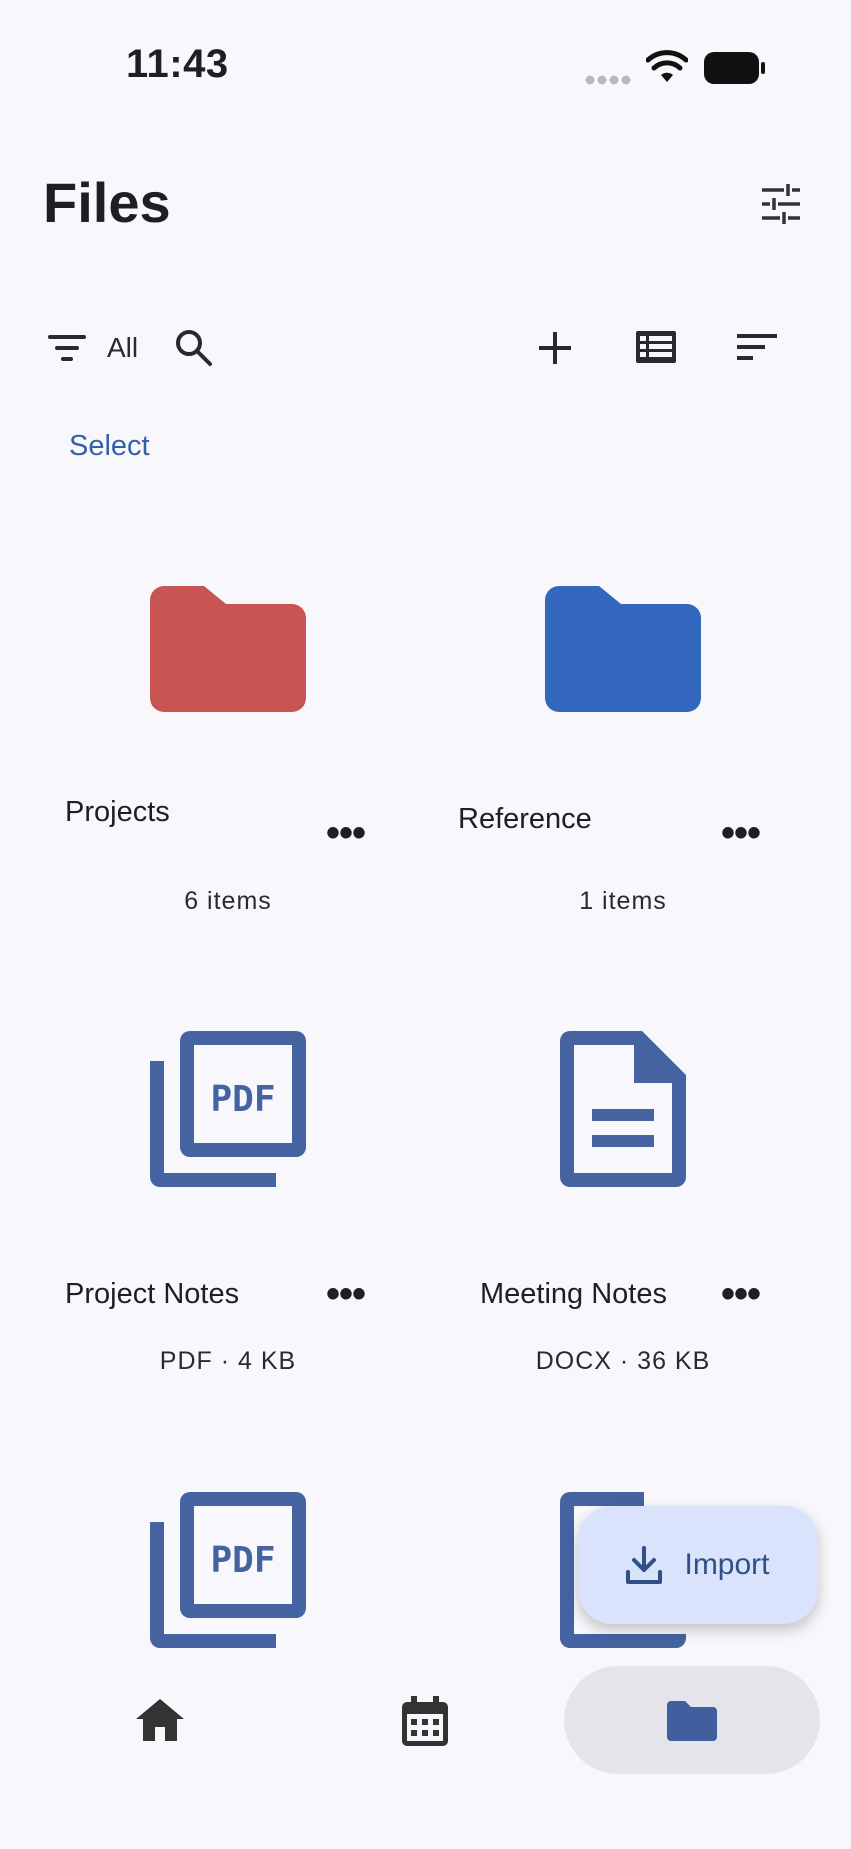 This screenshot has height=1849, width=851. Describe the element at coordinates (525, 819) in the screenshot. I see `item-name: Reference` at that location.